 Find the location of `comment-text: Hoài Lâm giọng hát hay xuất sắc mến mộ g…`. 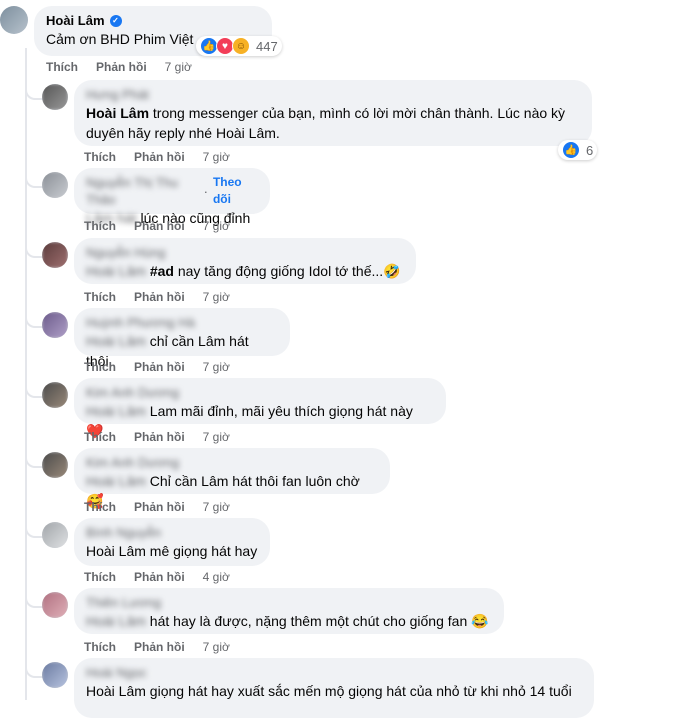

comment-text: Hoài Lâm giọng hát hay xuất sắc mến mộ g… is located at coordinates (329, 691).